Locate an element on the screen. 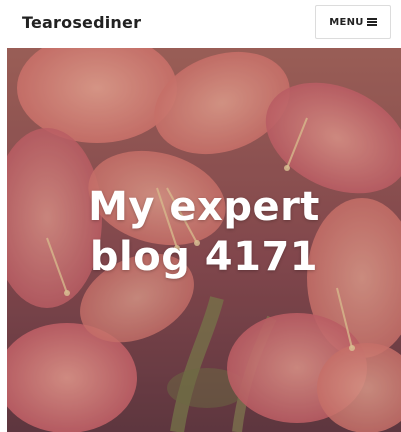 This screenshot has width=401, height=432. site-title-link: Tearosediner is located at coordinates (81, 22).